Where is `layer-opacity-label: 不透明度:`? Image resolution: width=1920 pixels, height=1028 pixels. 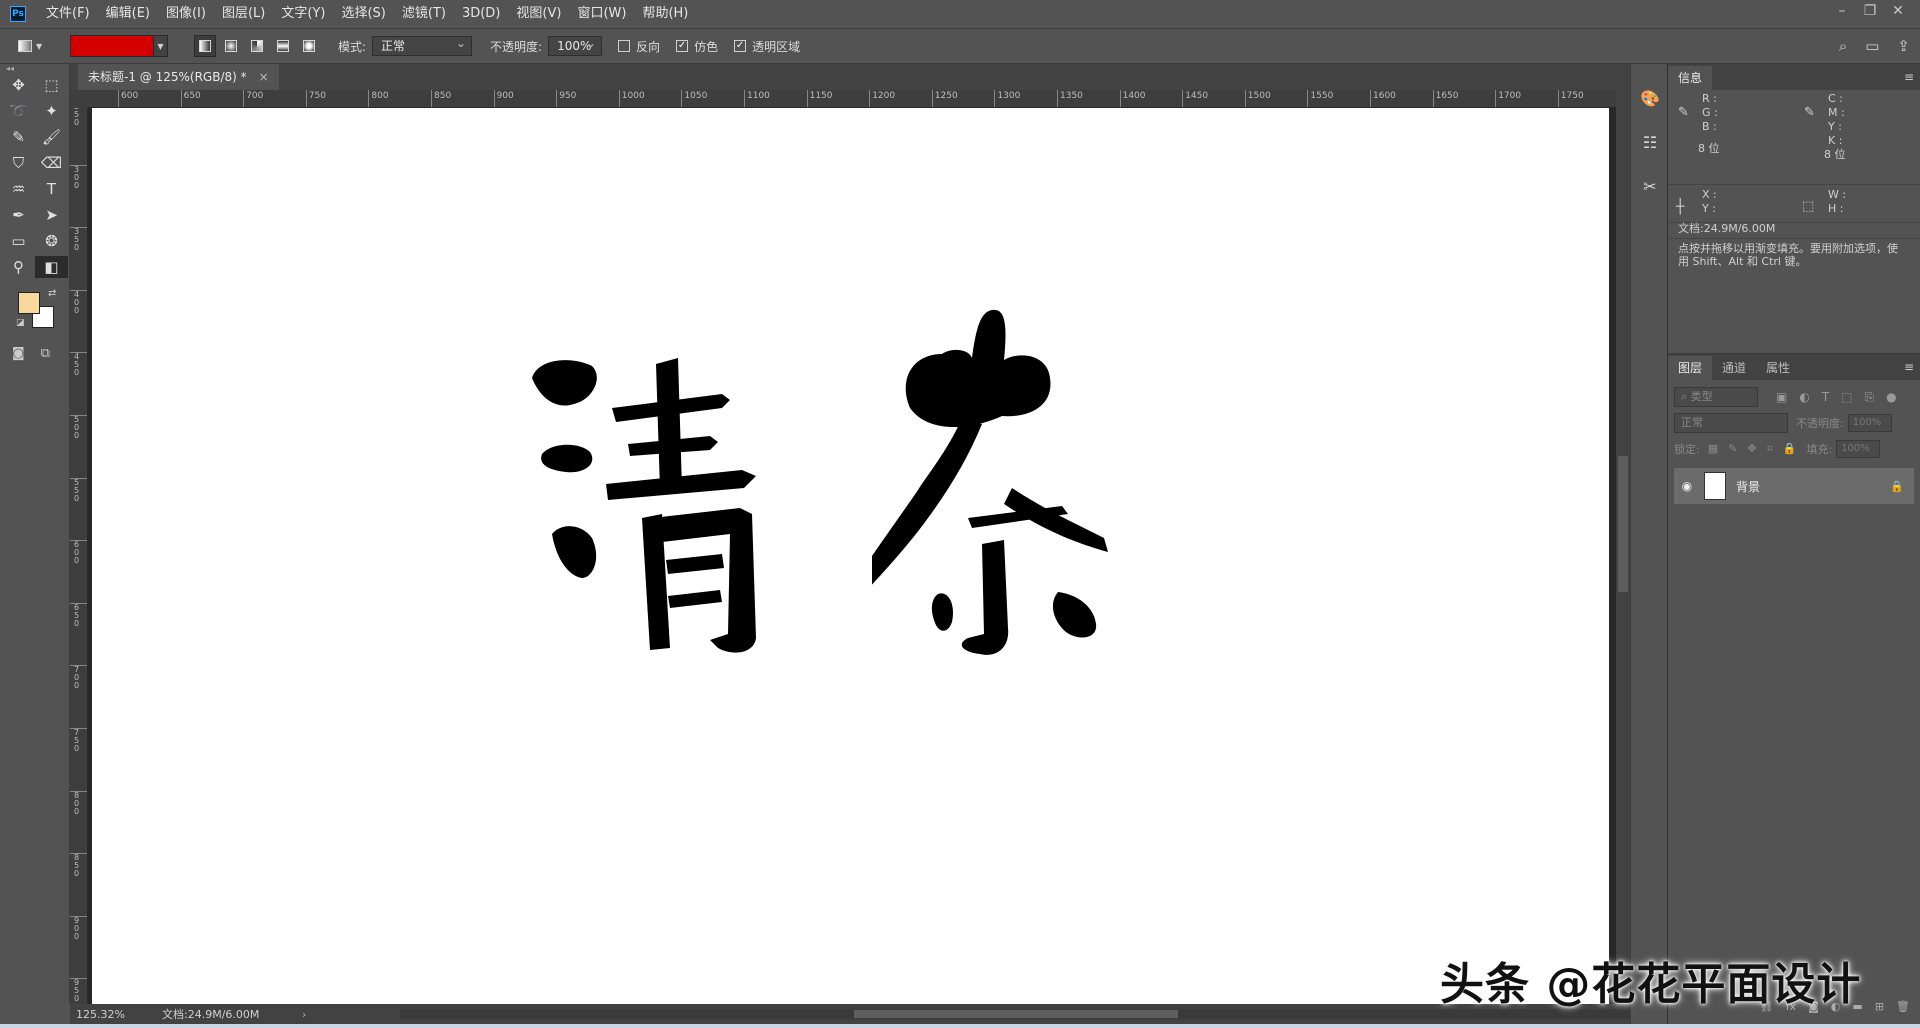
layer-opacity-label: 不透明度: is located at coordinates (1820, 423).